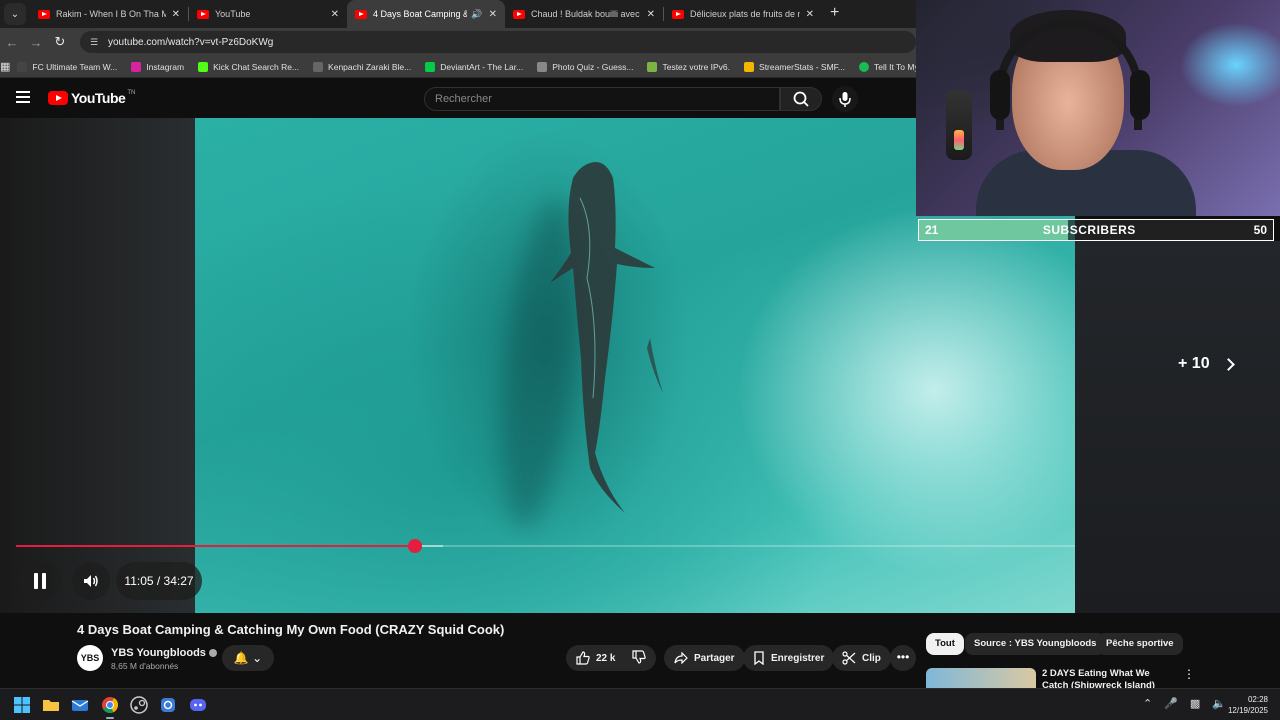  I want to click on tray-network-icon: ▩, so click(1195, 703).